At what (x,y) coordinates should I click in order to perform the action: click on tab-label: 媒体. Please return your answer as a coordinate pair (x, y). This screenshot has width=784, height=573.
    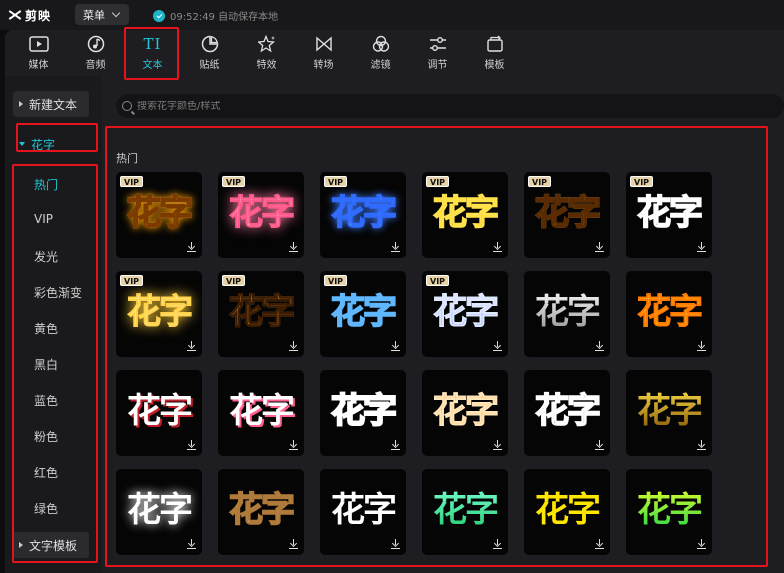
    Looking at the image, I should click on (38, 65).